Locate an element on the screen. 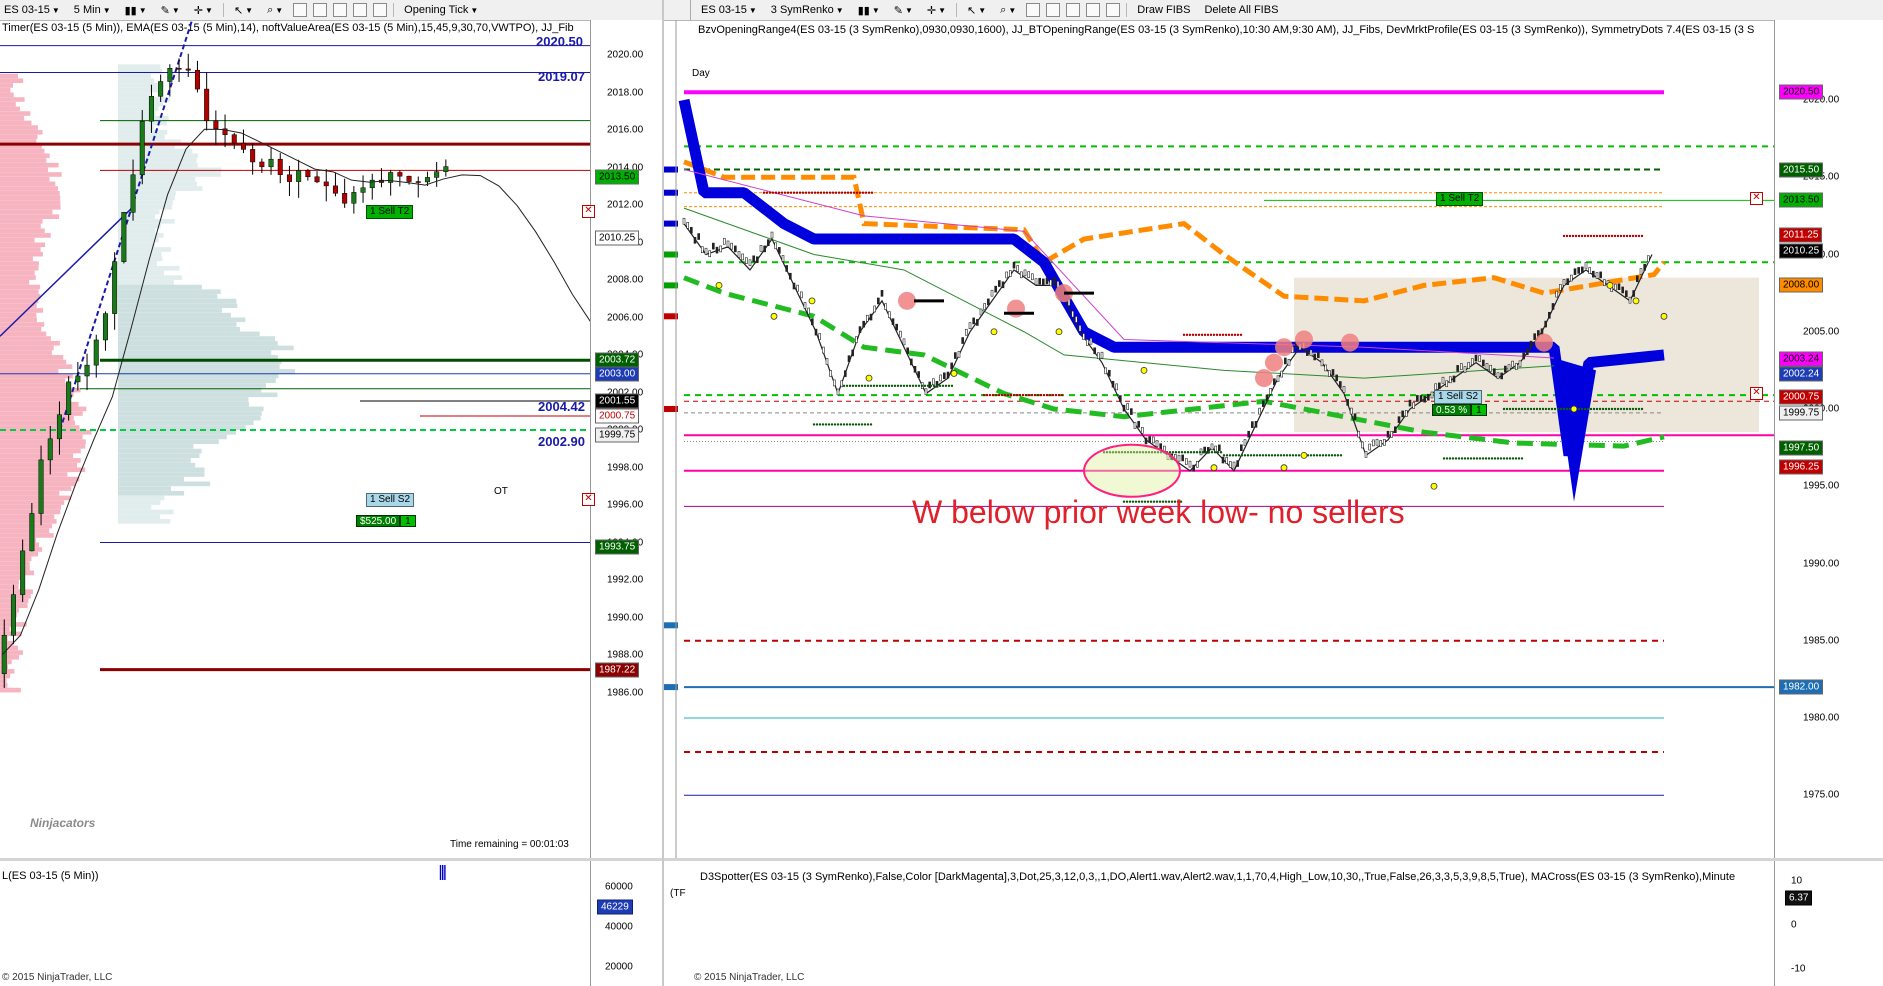 This screenshot has width=1883, height=986. left-instrument-selector: ES 03-15 ▼ is located at coordinates (32, 10).